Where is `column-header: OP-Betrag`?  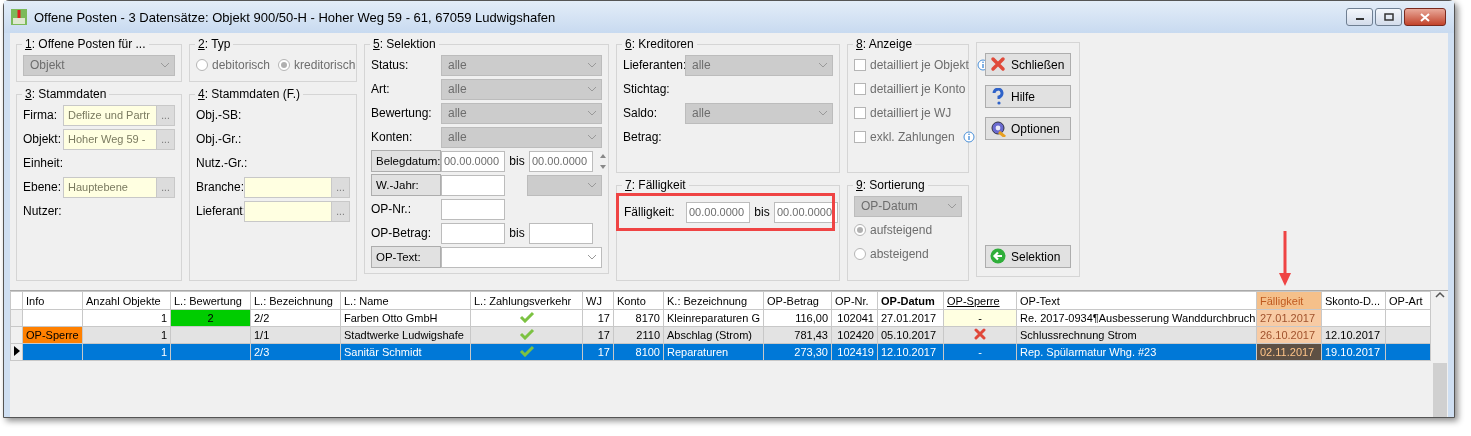
column-header: OP-Betrag is located at coordinates (797, 300).